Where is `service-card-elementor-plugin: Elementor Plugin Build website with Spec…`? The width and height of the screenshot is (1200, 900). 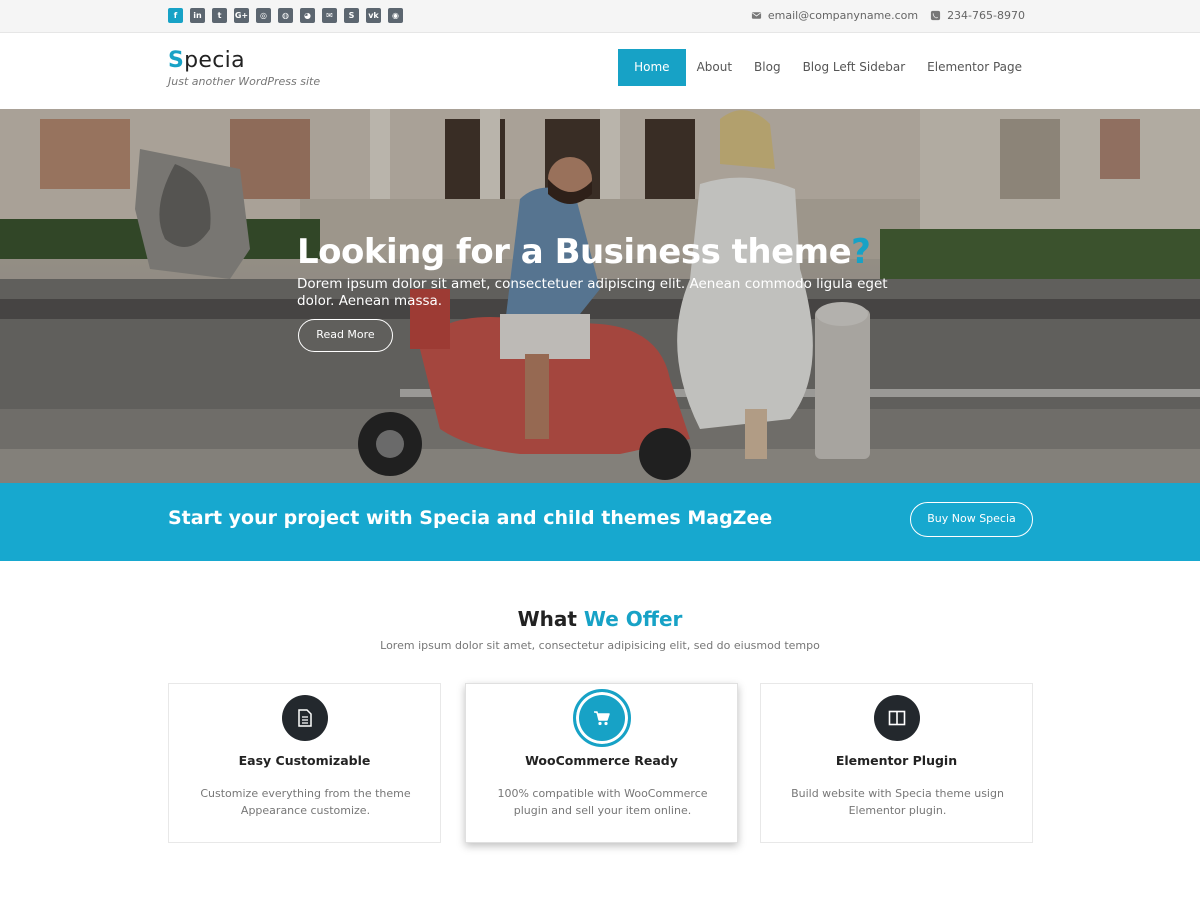 service-card-elementor-plugin: Elementor Plugin Build website with Spec… is located at coordinates (896, 763).